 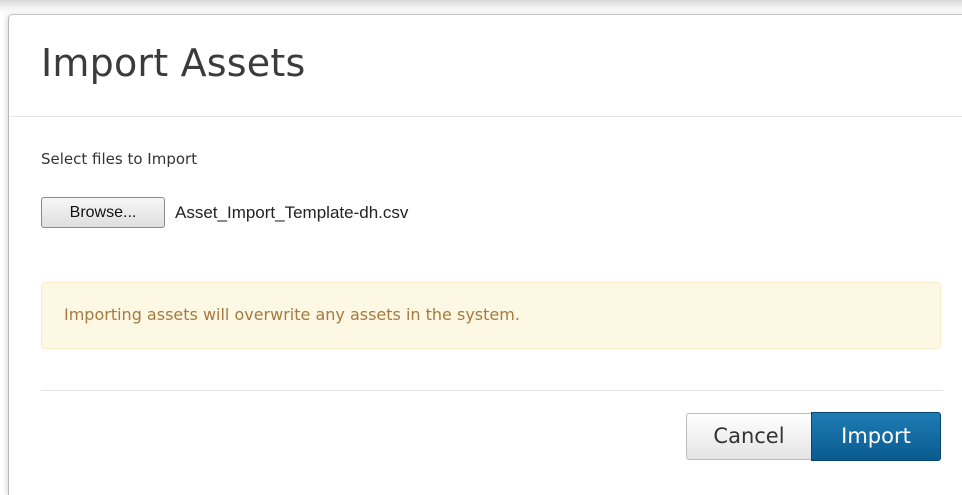 What do you see at coordinates (492, 390) in the screenshot?
I see `footer-divider` at bounding box center [492, 390].